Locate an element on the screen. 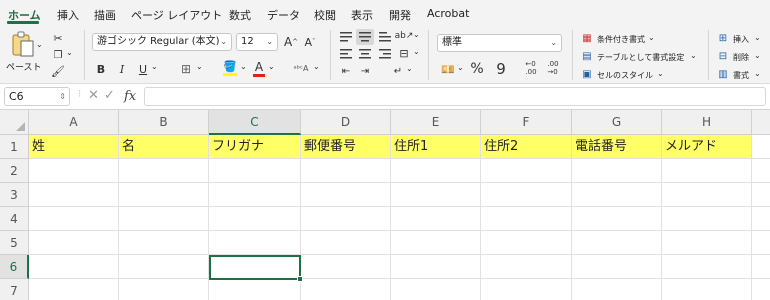 The image size is (770, 300). underline-dropdown-icon: ⌄ is located at coordinates (154, 66).